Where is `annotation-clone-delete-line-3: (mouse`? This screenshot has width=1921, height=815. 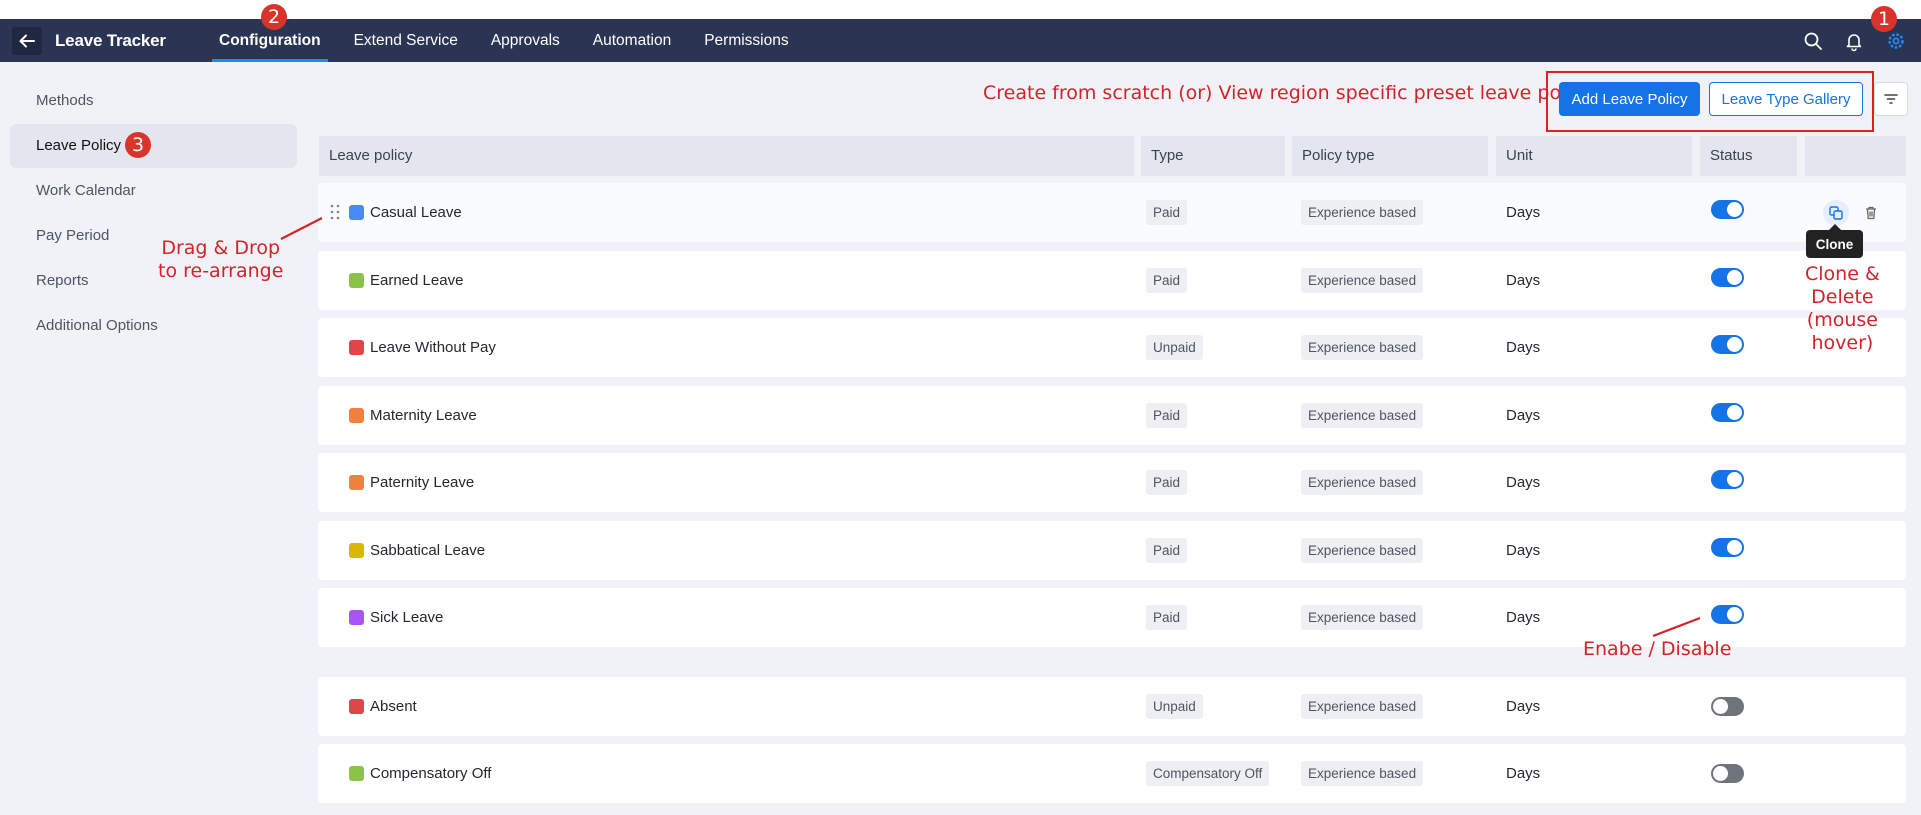 annotation-clone-delete-line-3: (mouse is located at coordinates (1842, 320).